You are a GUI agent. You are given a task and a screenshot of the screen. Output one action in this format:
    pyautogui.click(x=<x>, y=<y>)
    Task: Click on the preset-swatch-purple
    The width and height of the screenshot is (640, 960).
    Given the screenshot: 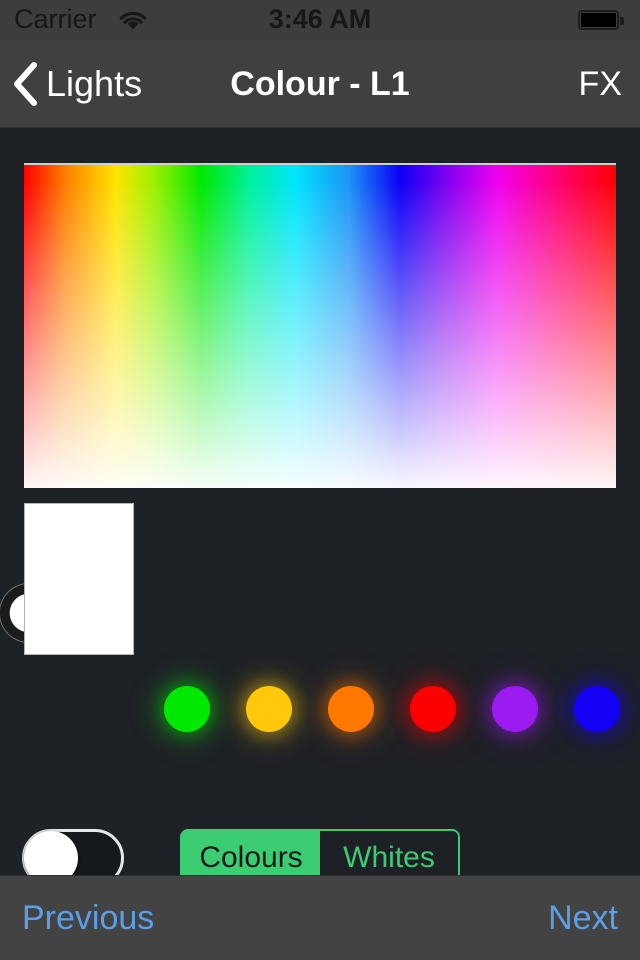 What is the action you would take?
    pyautogui.click(x=515, y=709)
    